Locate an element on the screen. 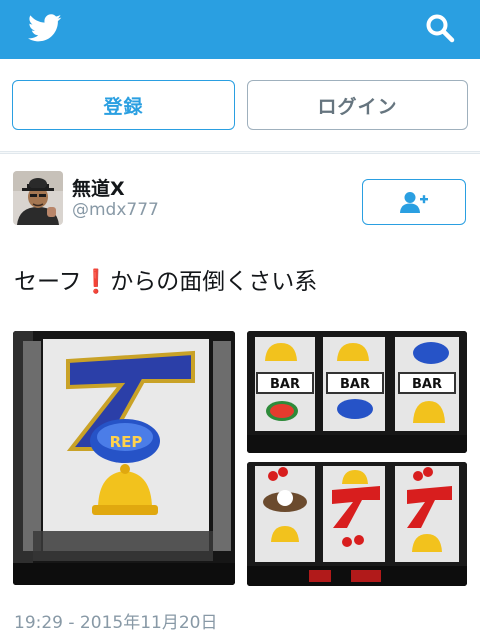 The image size is (480, 643). bar-symbol-1: BAR is located at coordinates (285, 384).